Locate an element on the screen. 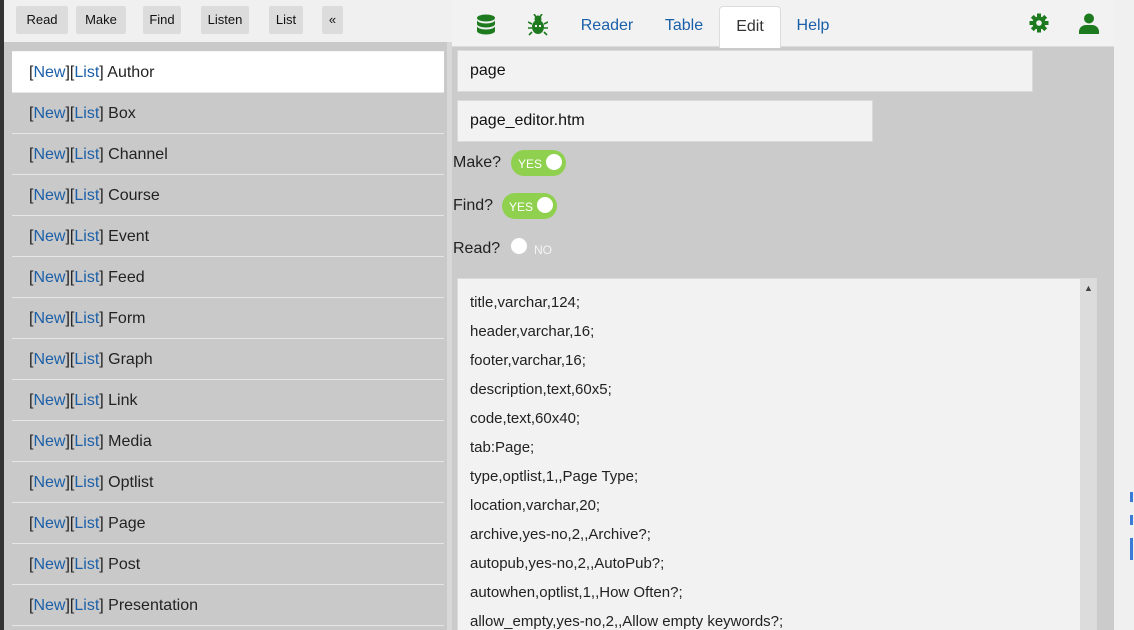 This screenshot has height=630, width=1134. schema-line: footer,varchar,16; is located at coordinates (528, 360).